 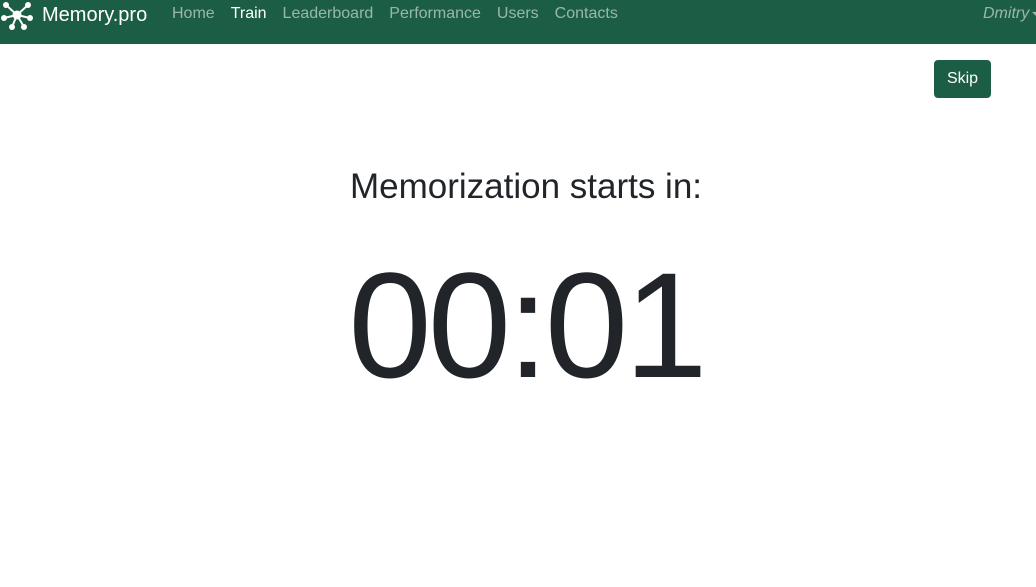 I want to click on nav-link-performance: Performance, so click(x=435, y=14).